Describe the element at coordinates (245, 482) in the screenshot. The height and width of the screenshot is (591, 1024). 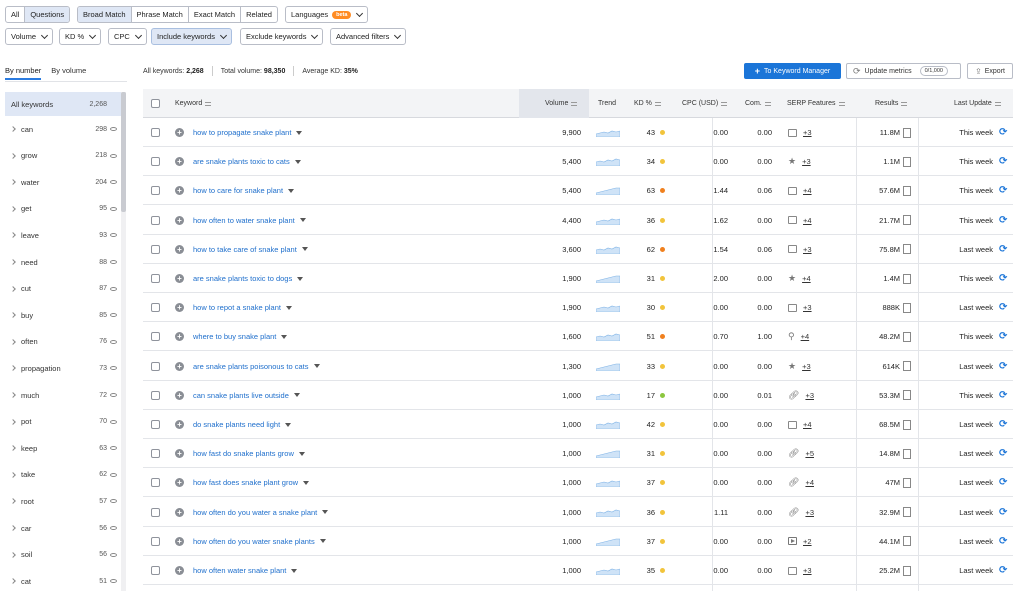
I see `keyword-link: how fast does snake plant grow` at that location.